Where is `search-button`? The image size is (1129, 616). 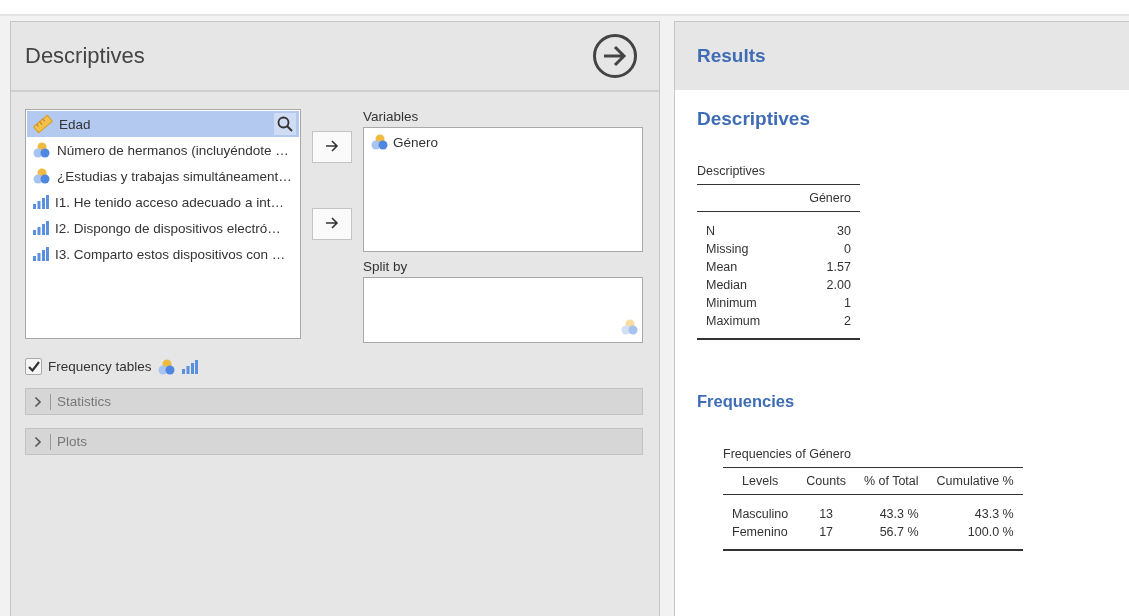
search-button is located at coordinates (285, 124).